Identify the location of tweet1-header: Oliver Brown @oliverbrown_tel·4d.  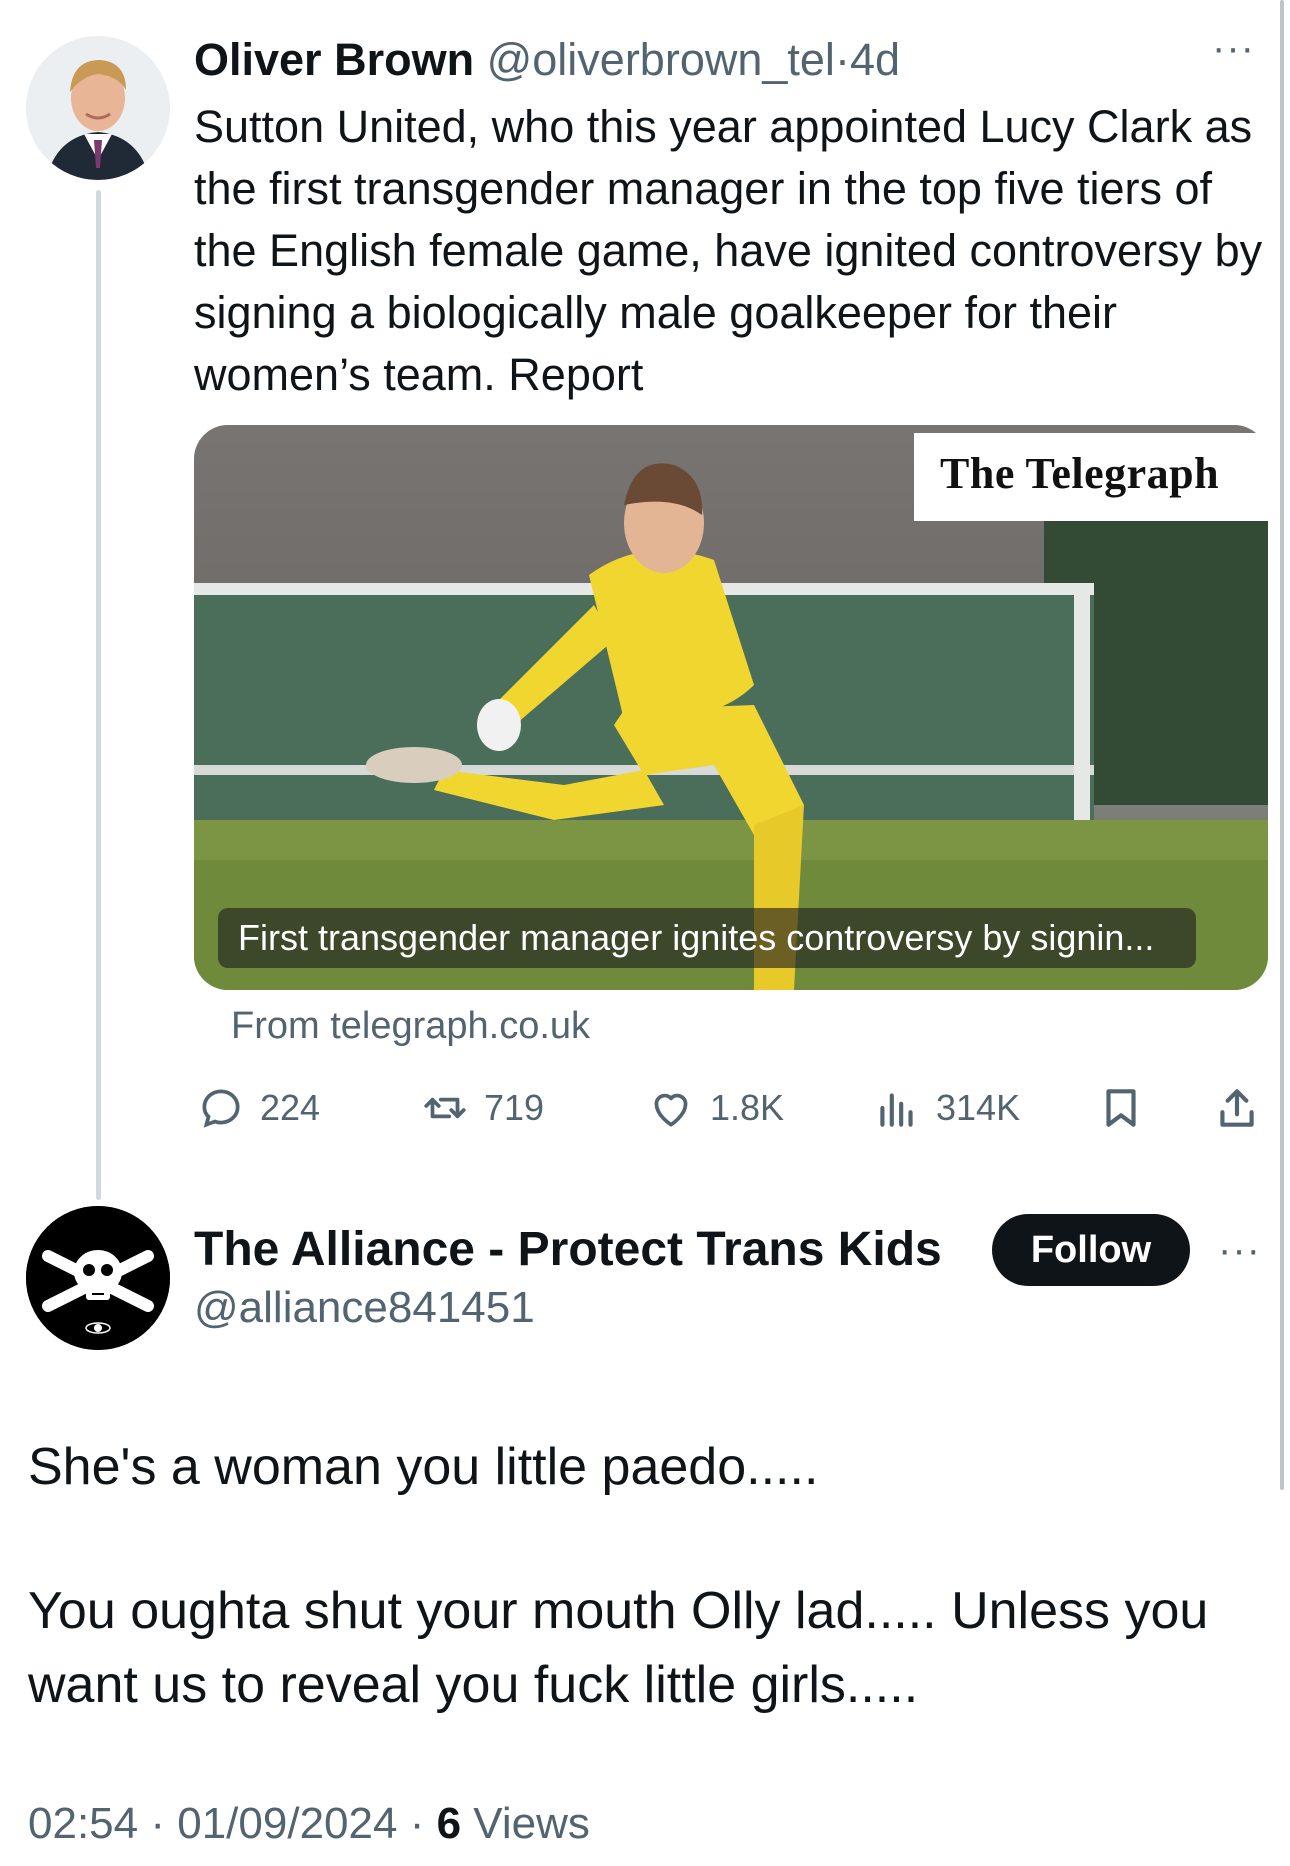
(547, 60).